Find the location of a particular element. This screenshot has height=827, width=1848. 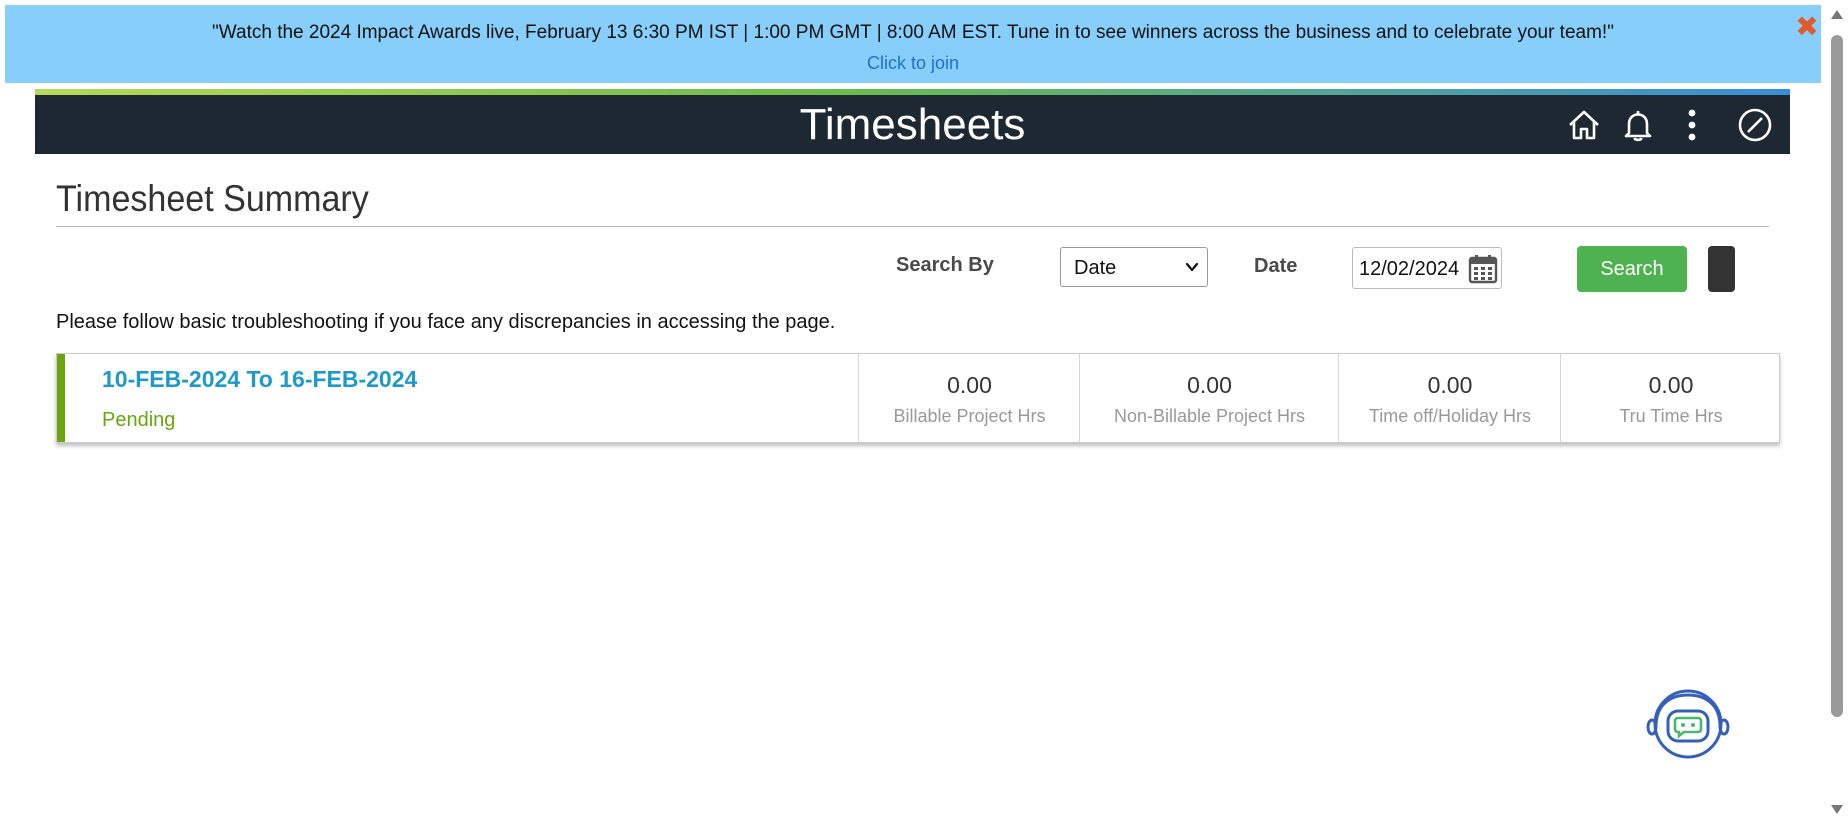

compass-icon is located at coordinates (1755, 125).